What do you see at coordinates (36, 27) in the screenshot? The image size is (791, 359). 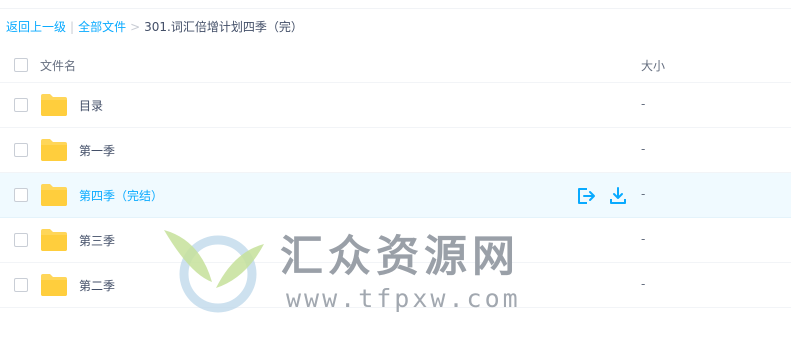 I see `back-link: 返回上一级` at bounding box center [36, 27].